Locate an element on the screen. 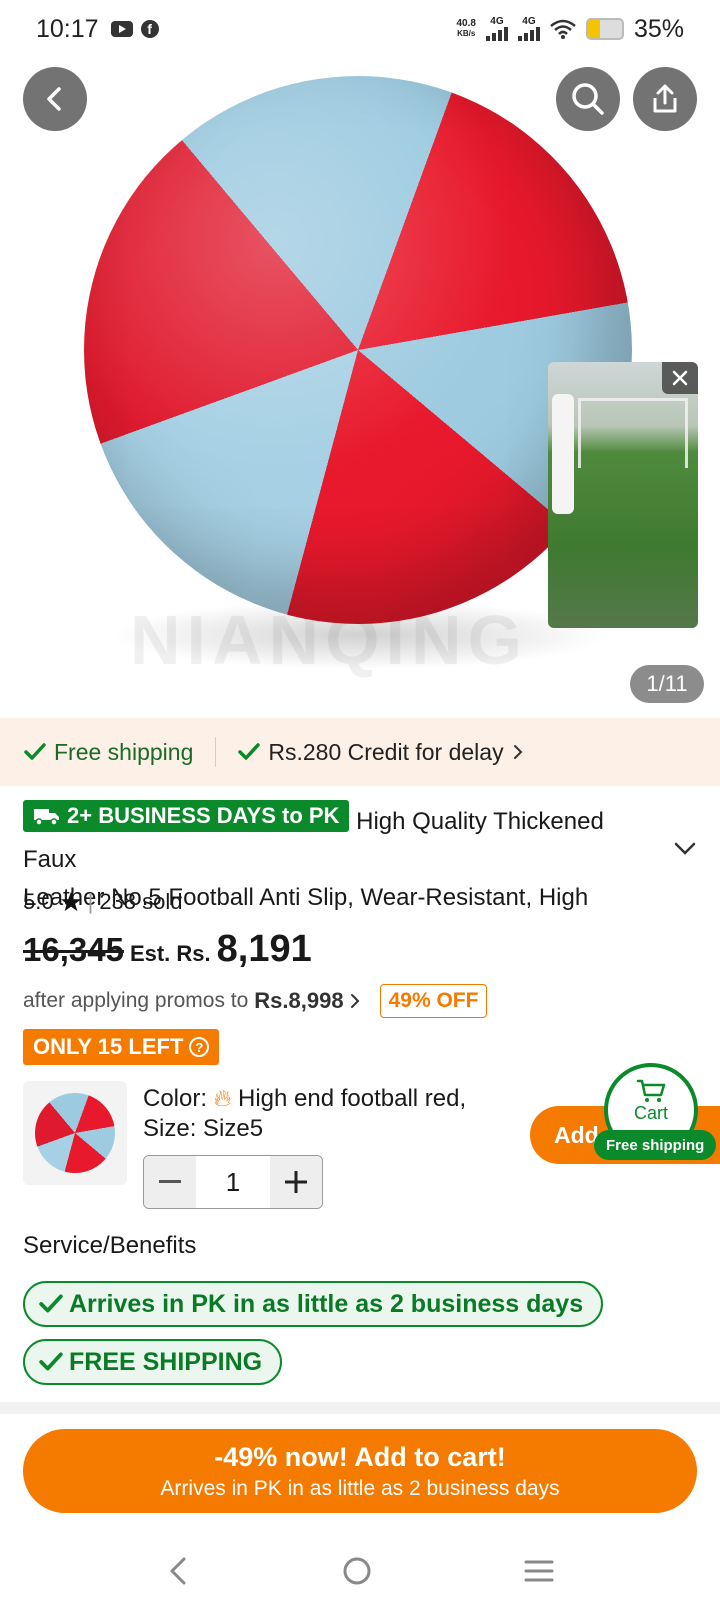  promo-prefix: after applying promos to is located at coordinates (136, 1000).